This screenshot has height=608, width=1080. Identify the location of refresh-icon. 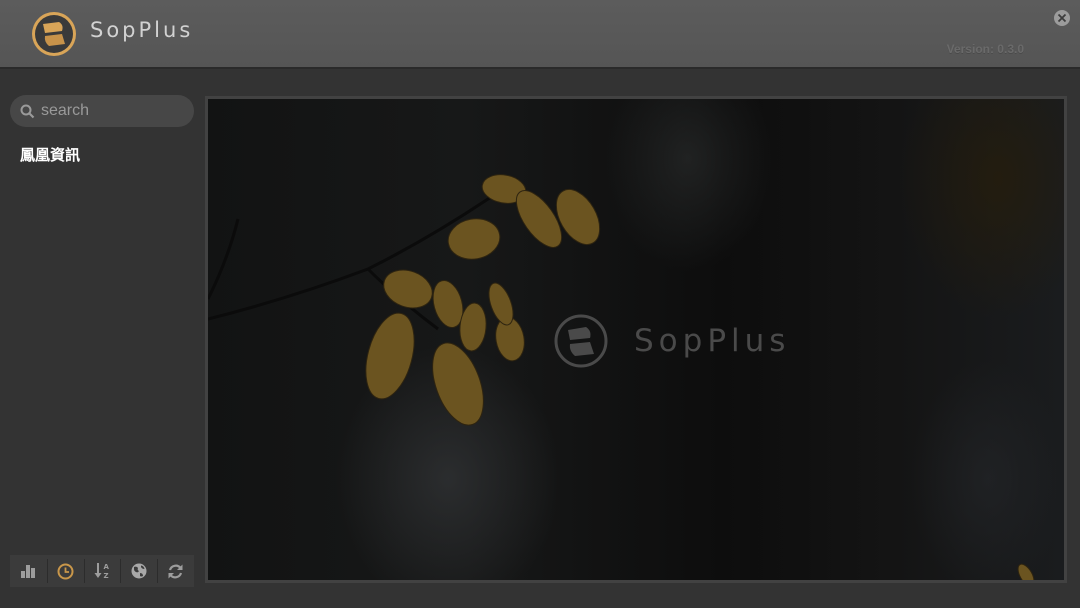
(175, 571).